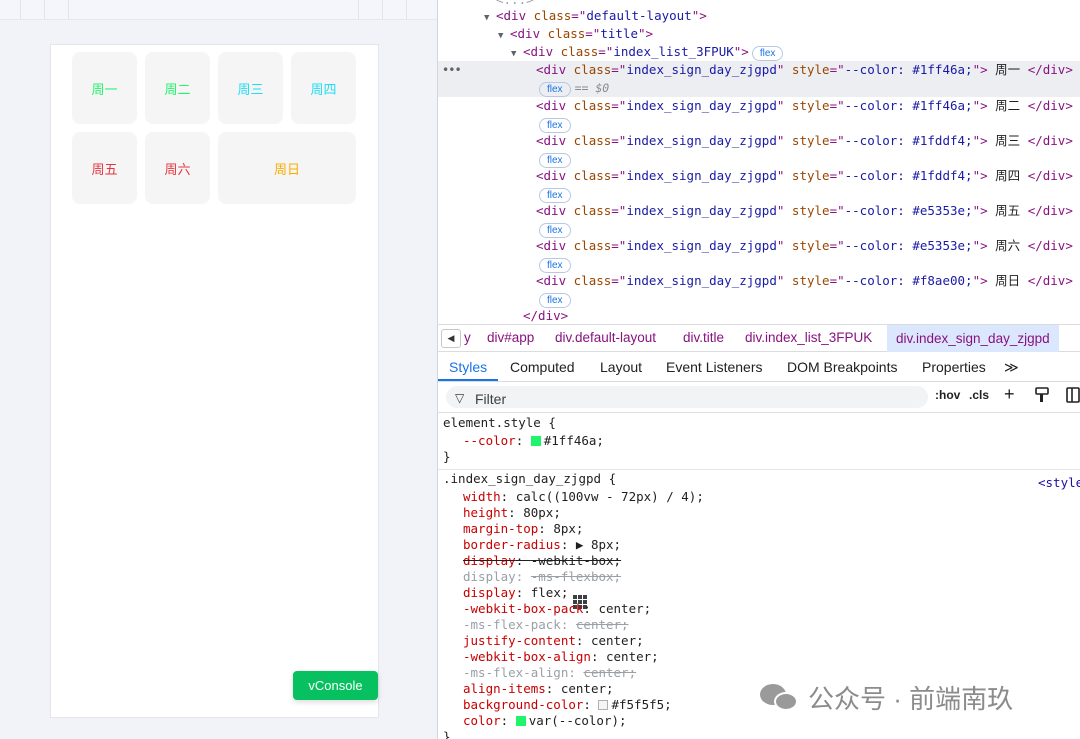 Image resolution: width=1080 pixels, height=739 pixels. What do you see at coordinates (335, 685) in the screenshot?
I see `vconsole-button: vConsole` at bounding box center [335, 685].